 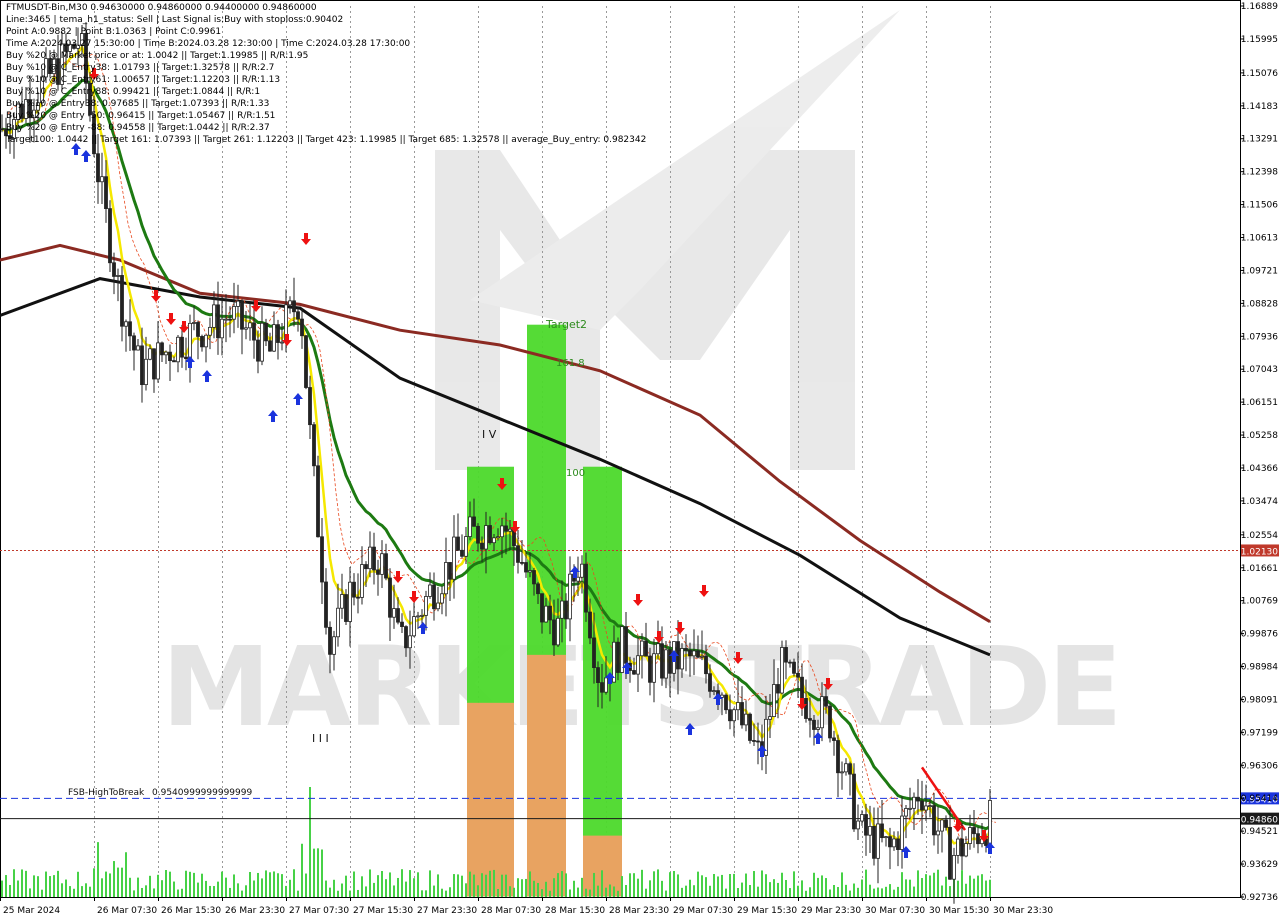 I want to click on y-tick-label: 1.12398, so click(x=1259, y=173).